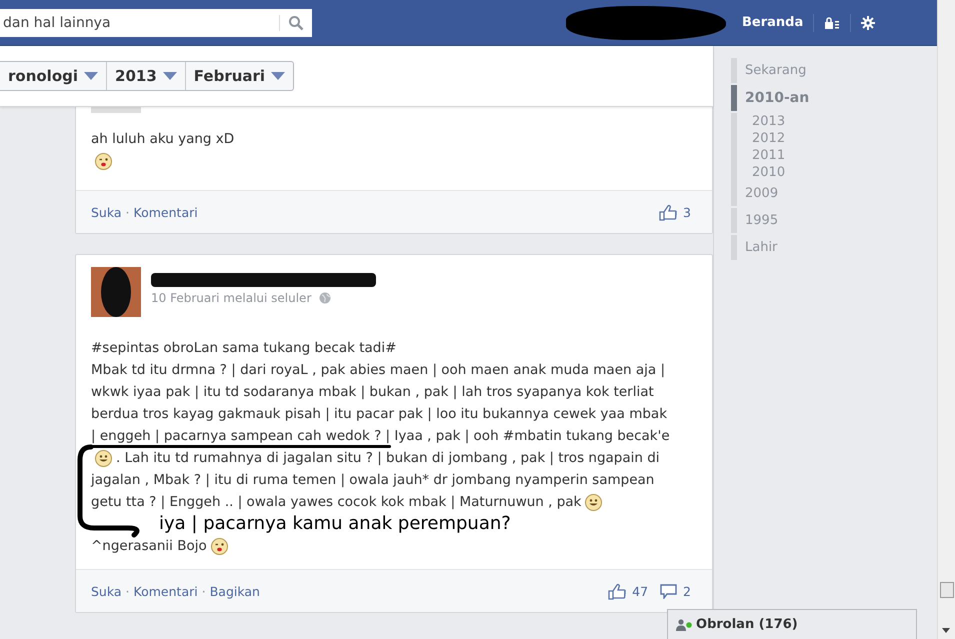 This screenshot has height=639, width=955. Describe the element at coordinates (135, 22) in the screenshot. I see `search-field: dan hal lainnya` at that location.